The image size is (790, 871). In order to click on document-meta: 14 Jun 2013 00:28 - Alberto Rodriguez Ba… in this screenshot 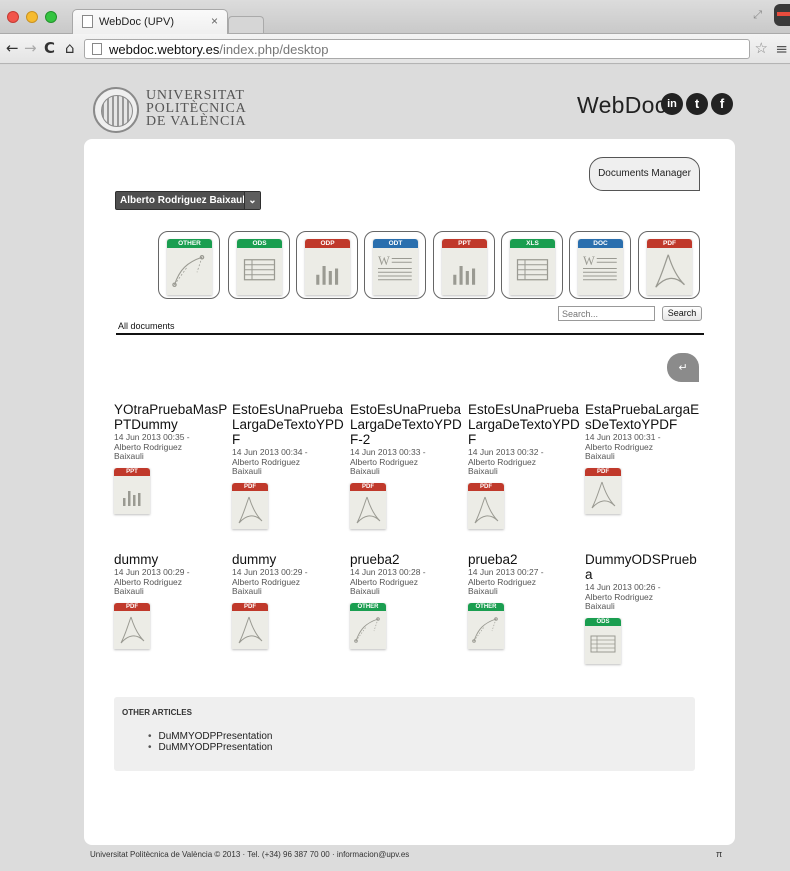, I will do `click(388, 581)`.